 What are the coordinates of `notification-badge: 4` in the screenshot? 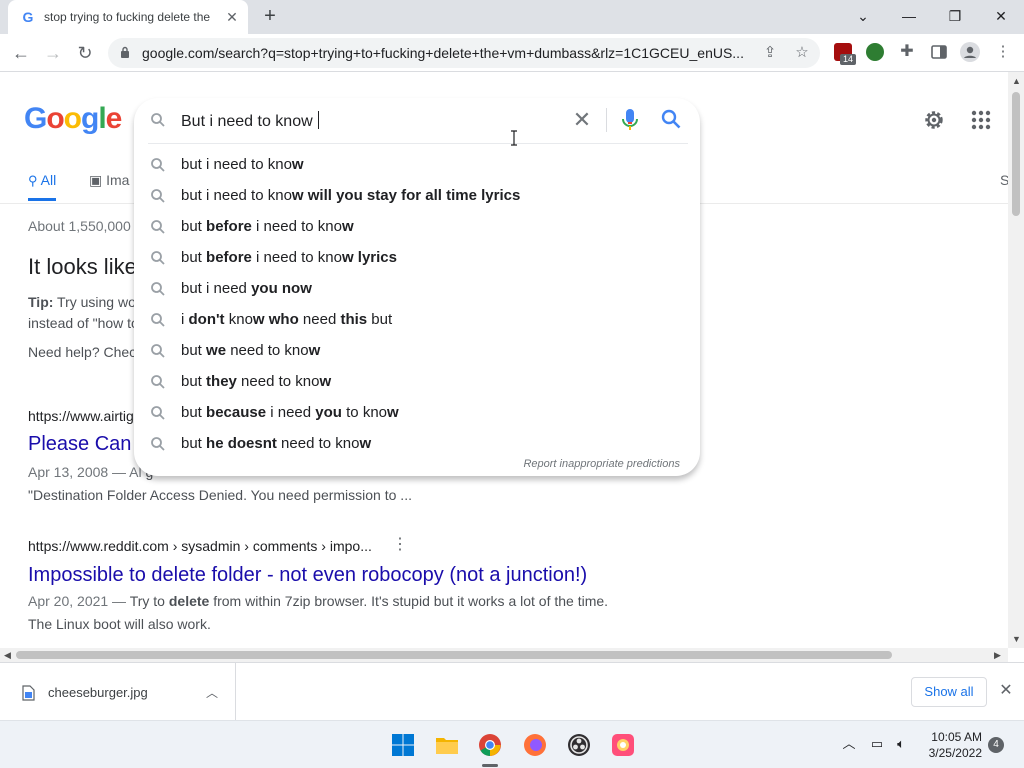 It's located at (996, 745).